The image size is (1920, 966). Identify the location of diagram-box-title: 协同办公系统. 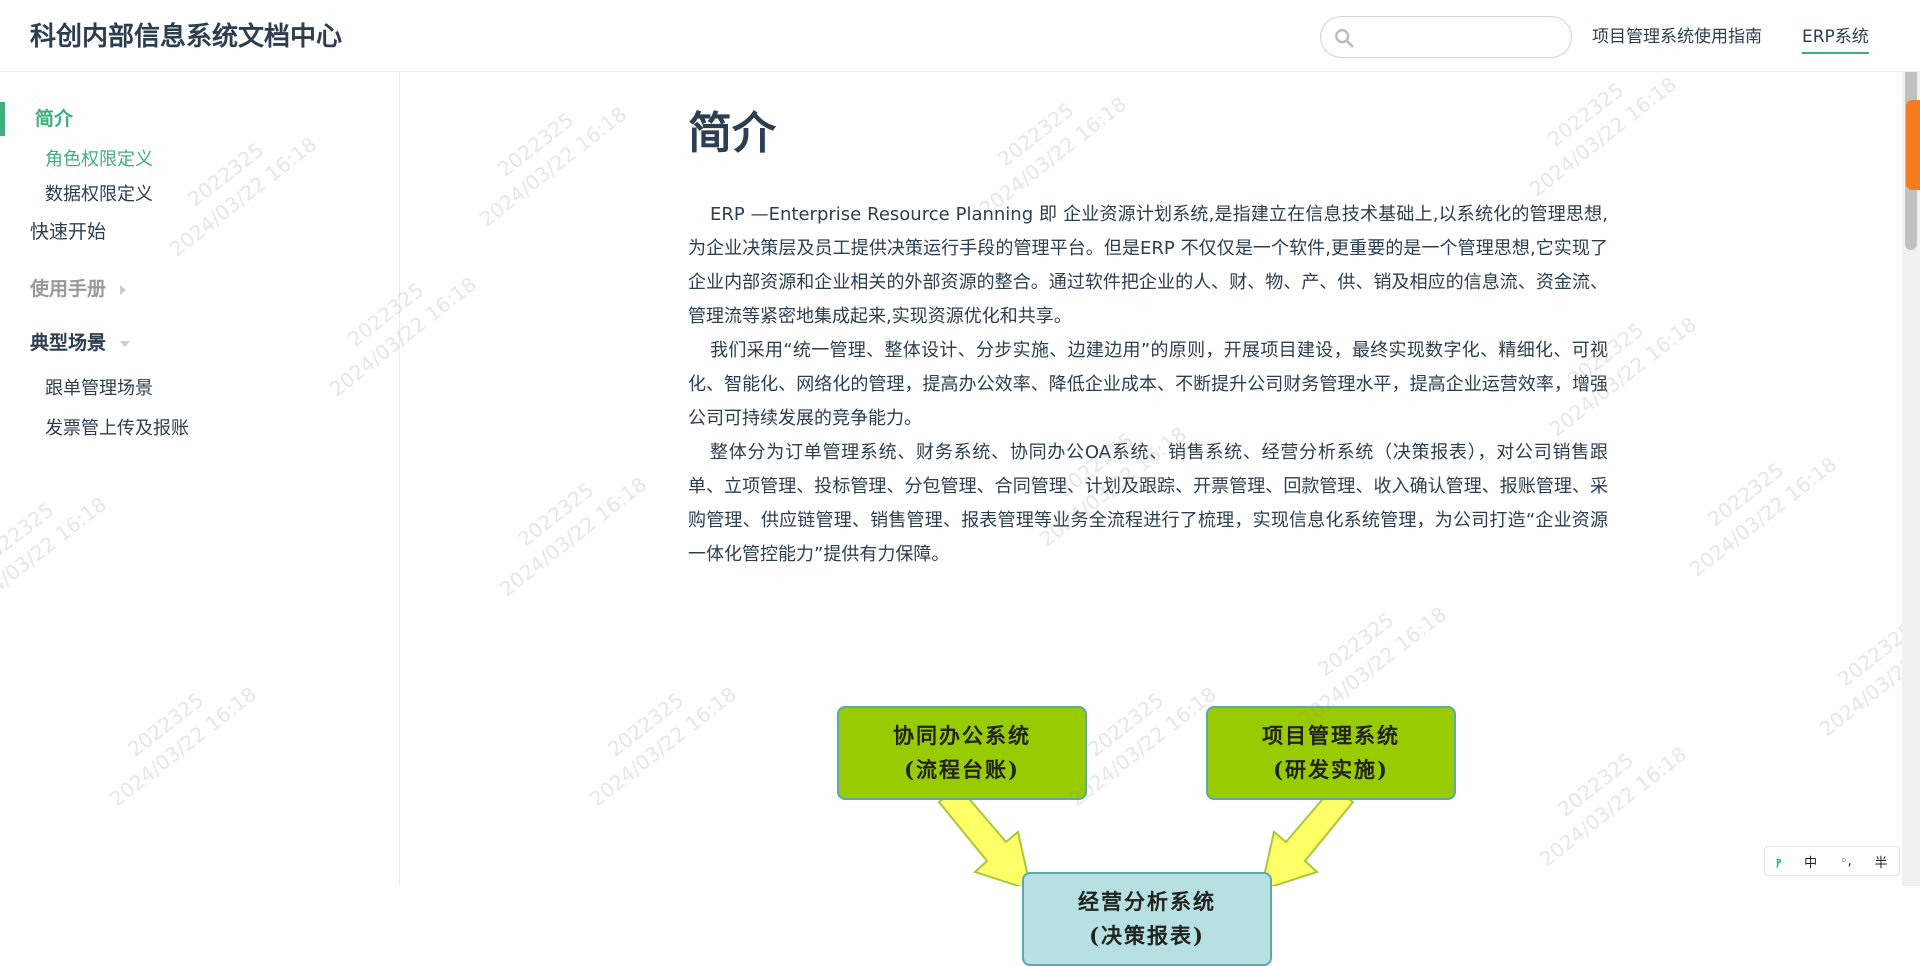
(962, 735).